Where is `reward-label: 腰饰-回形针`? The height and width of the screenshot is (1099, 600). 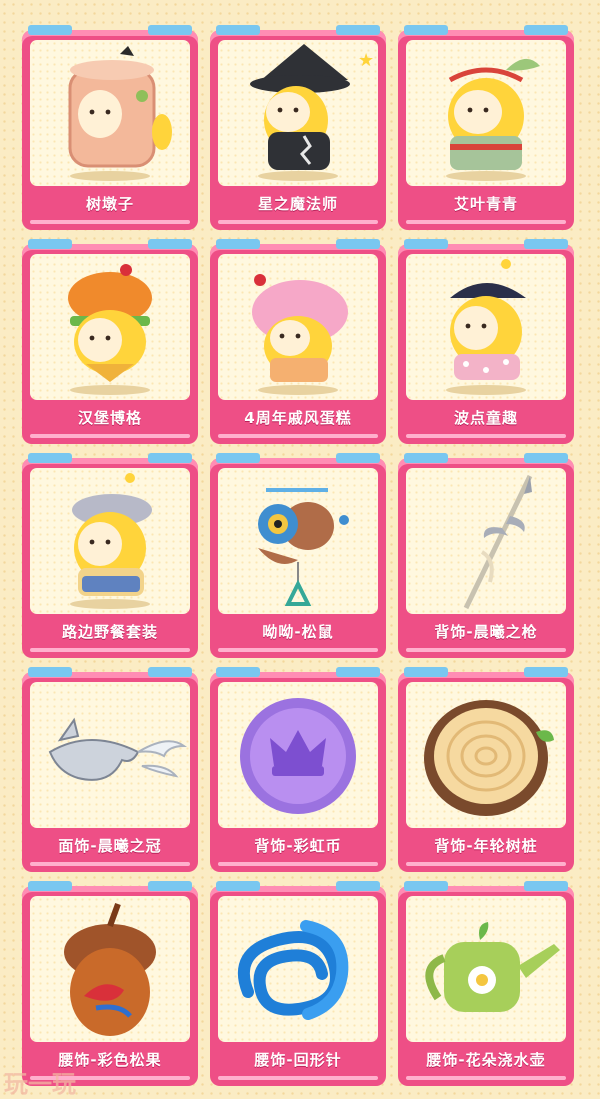 reward-label: 腰饰-回形针 is located at coordinates (298, 1060).